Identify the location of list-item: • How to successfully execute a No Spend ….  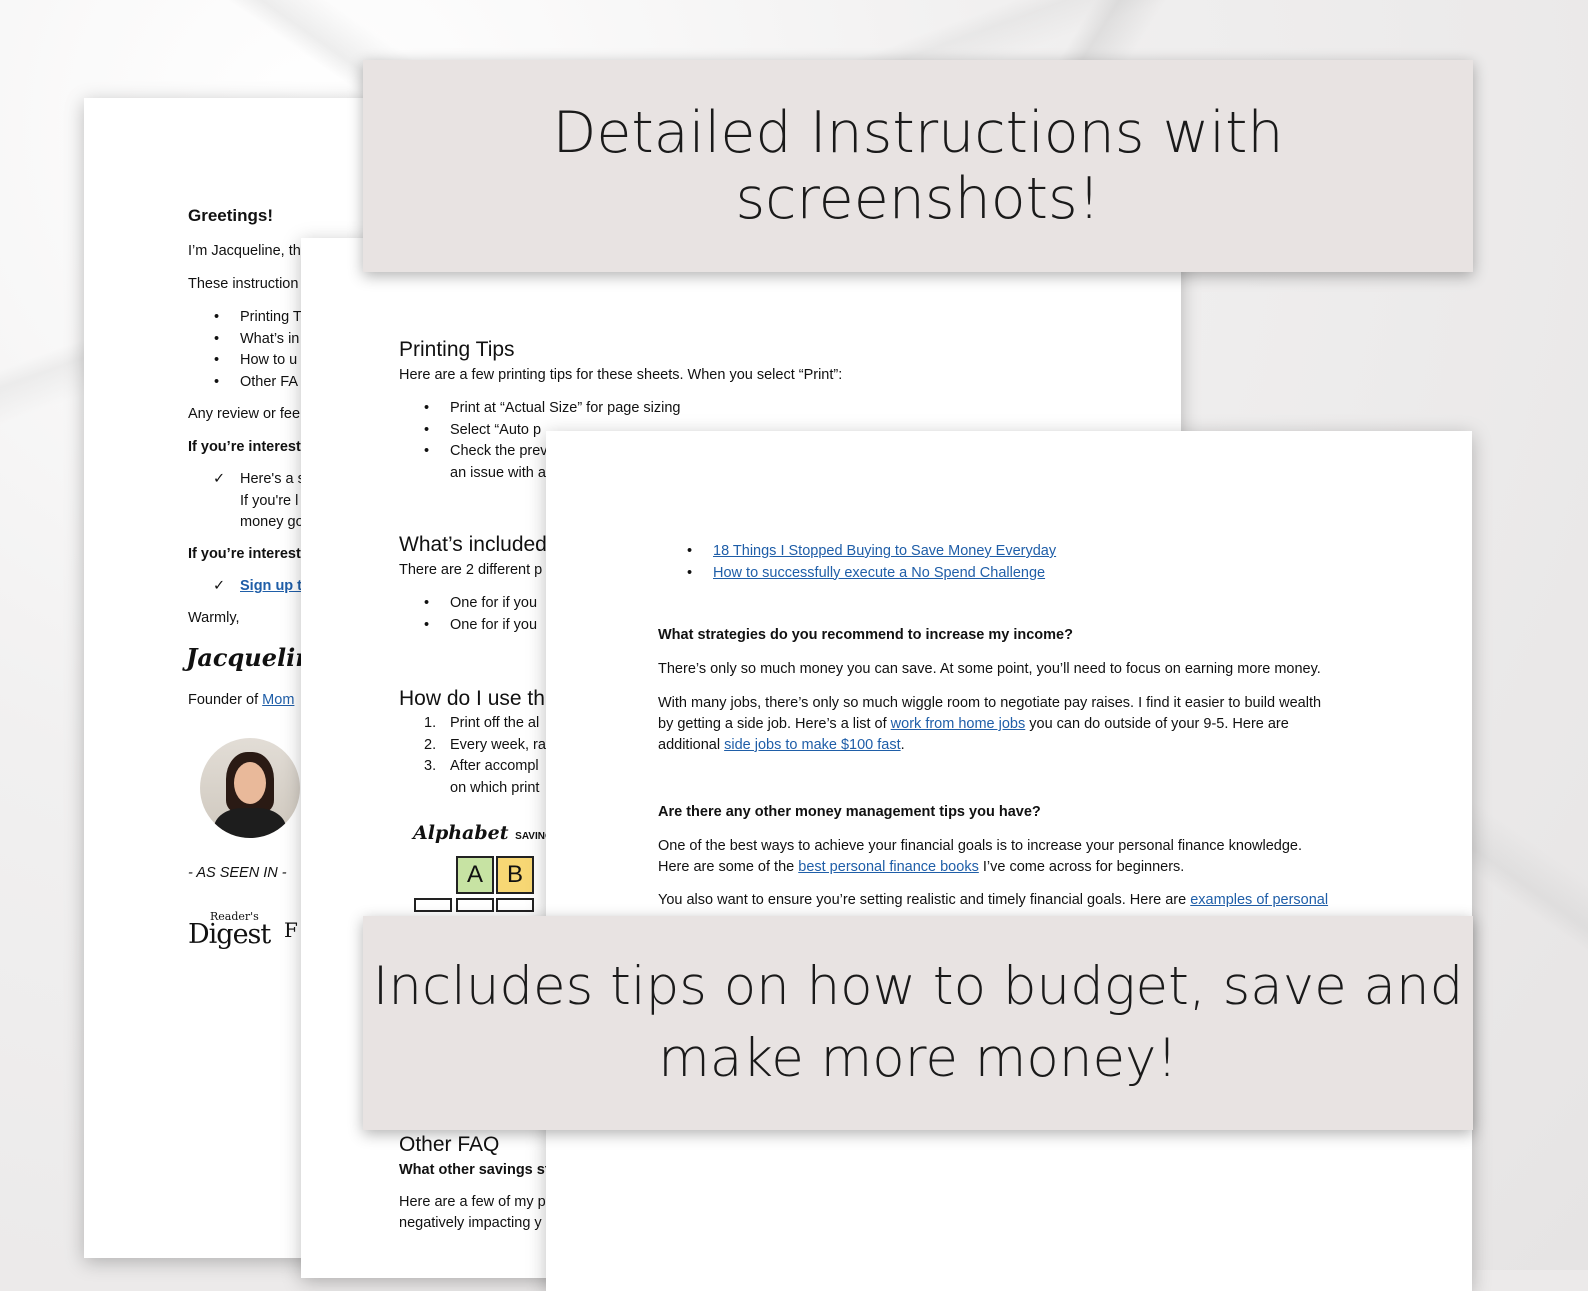
(866, 572).